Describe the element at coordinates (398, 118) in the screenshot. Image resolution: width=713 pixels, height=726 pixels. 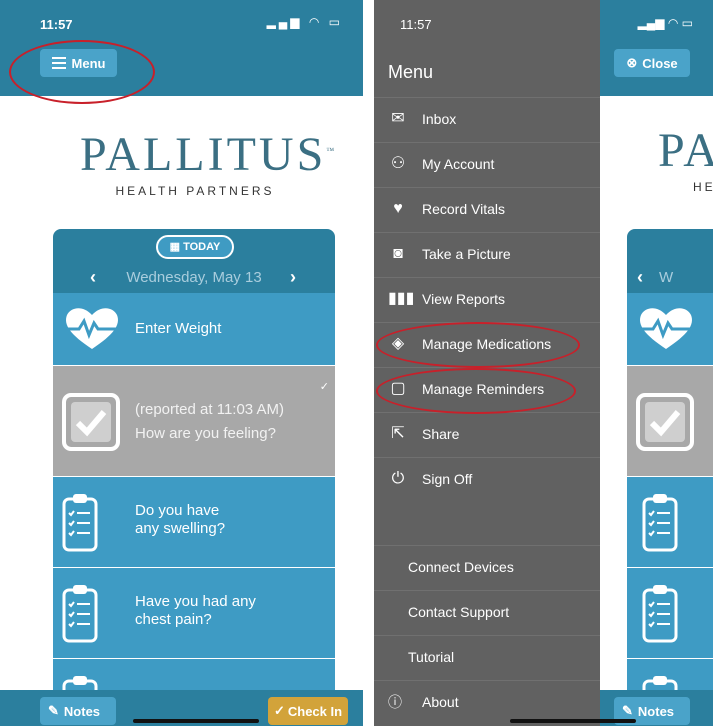
I see `envelope-icon: ✉` at that location.